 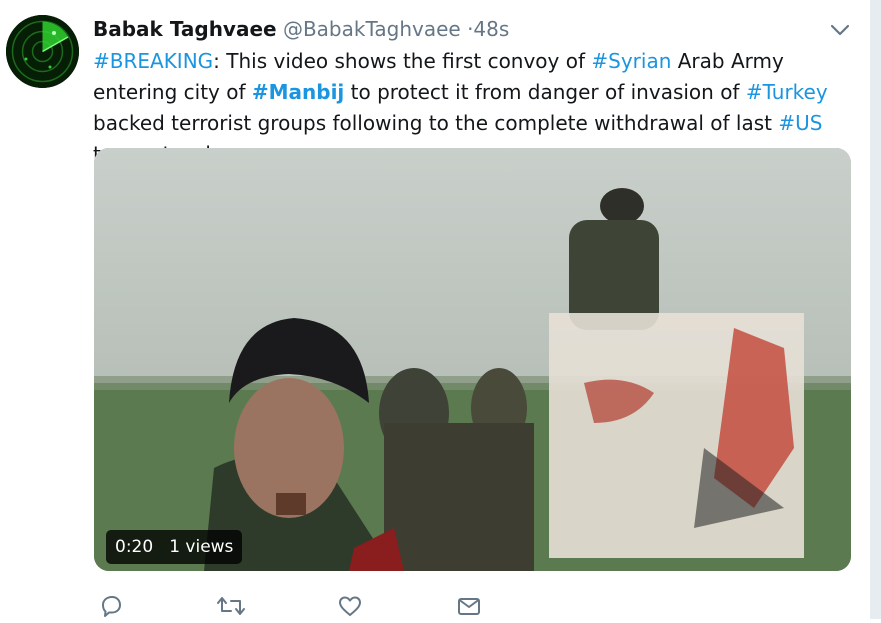 What do you see at coordinates (631, 61) in the screenshot?
I see `hashtag-syrian: #Syrian` at bounding box center [631, 61].